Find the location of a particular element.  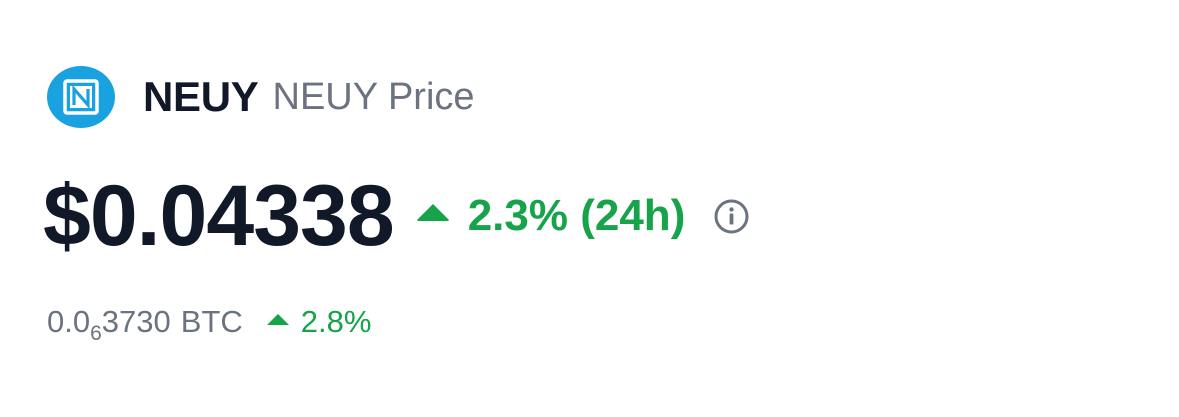

price-change-value: 2.3% (24h) is located at coordinates (576, 215).